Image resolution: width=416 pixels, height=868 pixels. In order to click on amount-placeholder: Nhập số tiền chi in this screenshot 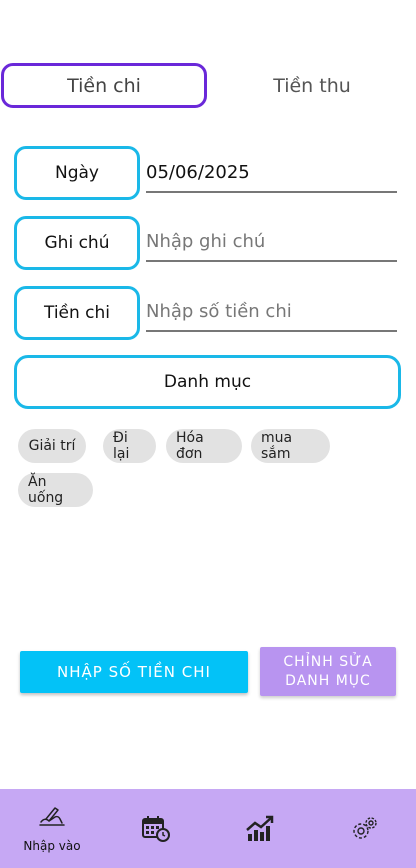, I will do `click(219, 311)`.